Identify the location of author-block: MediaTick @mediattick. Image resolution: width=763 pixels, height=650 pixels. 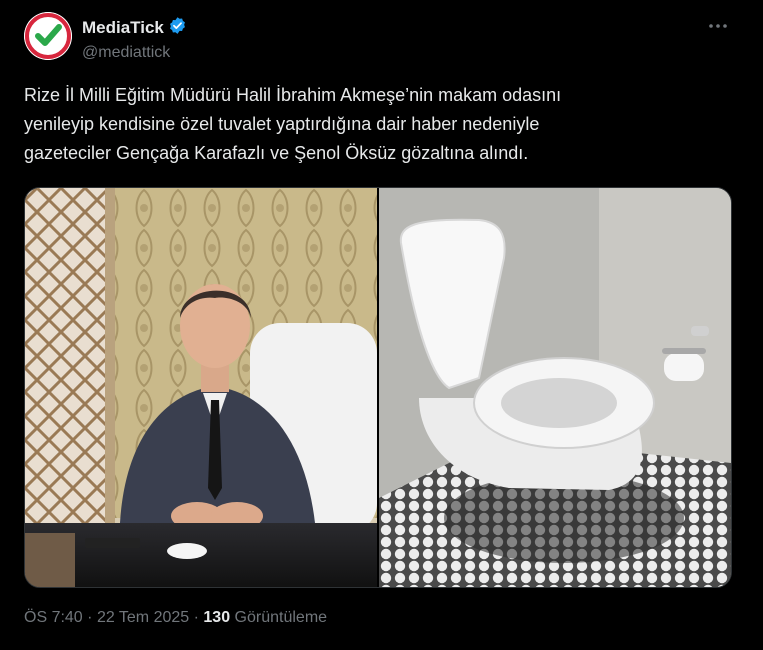
(134, 39).